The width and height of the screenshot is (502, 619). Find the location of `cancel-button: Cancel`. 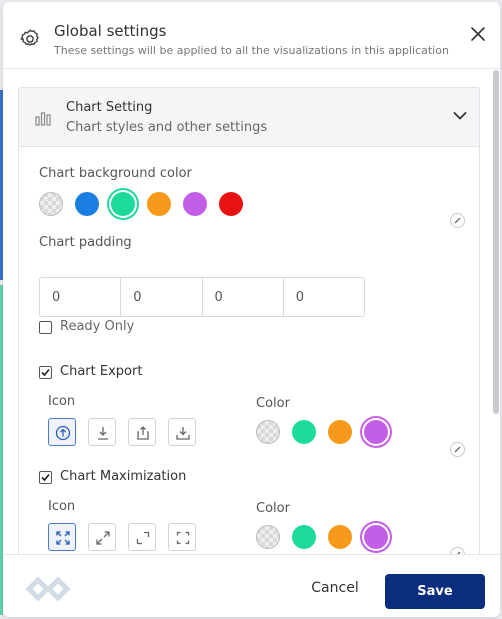

cancel-button: Cancel is located at coordinates (335, 588).